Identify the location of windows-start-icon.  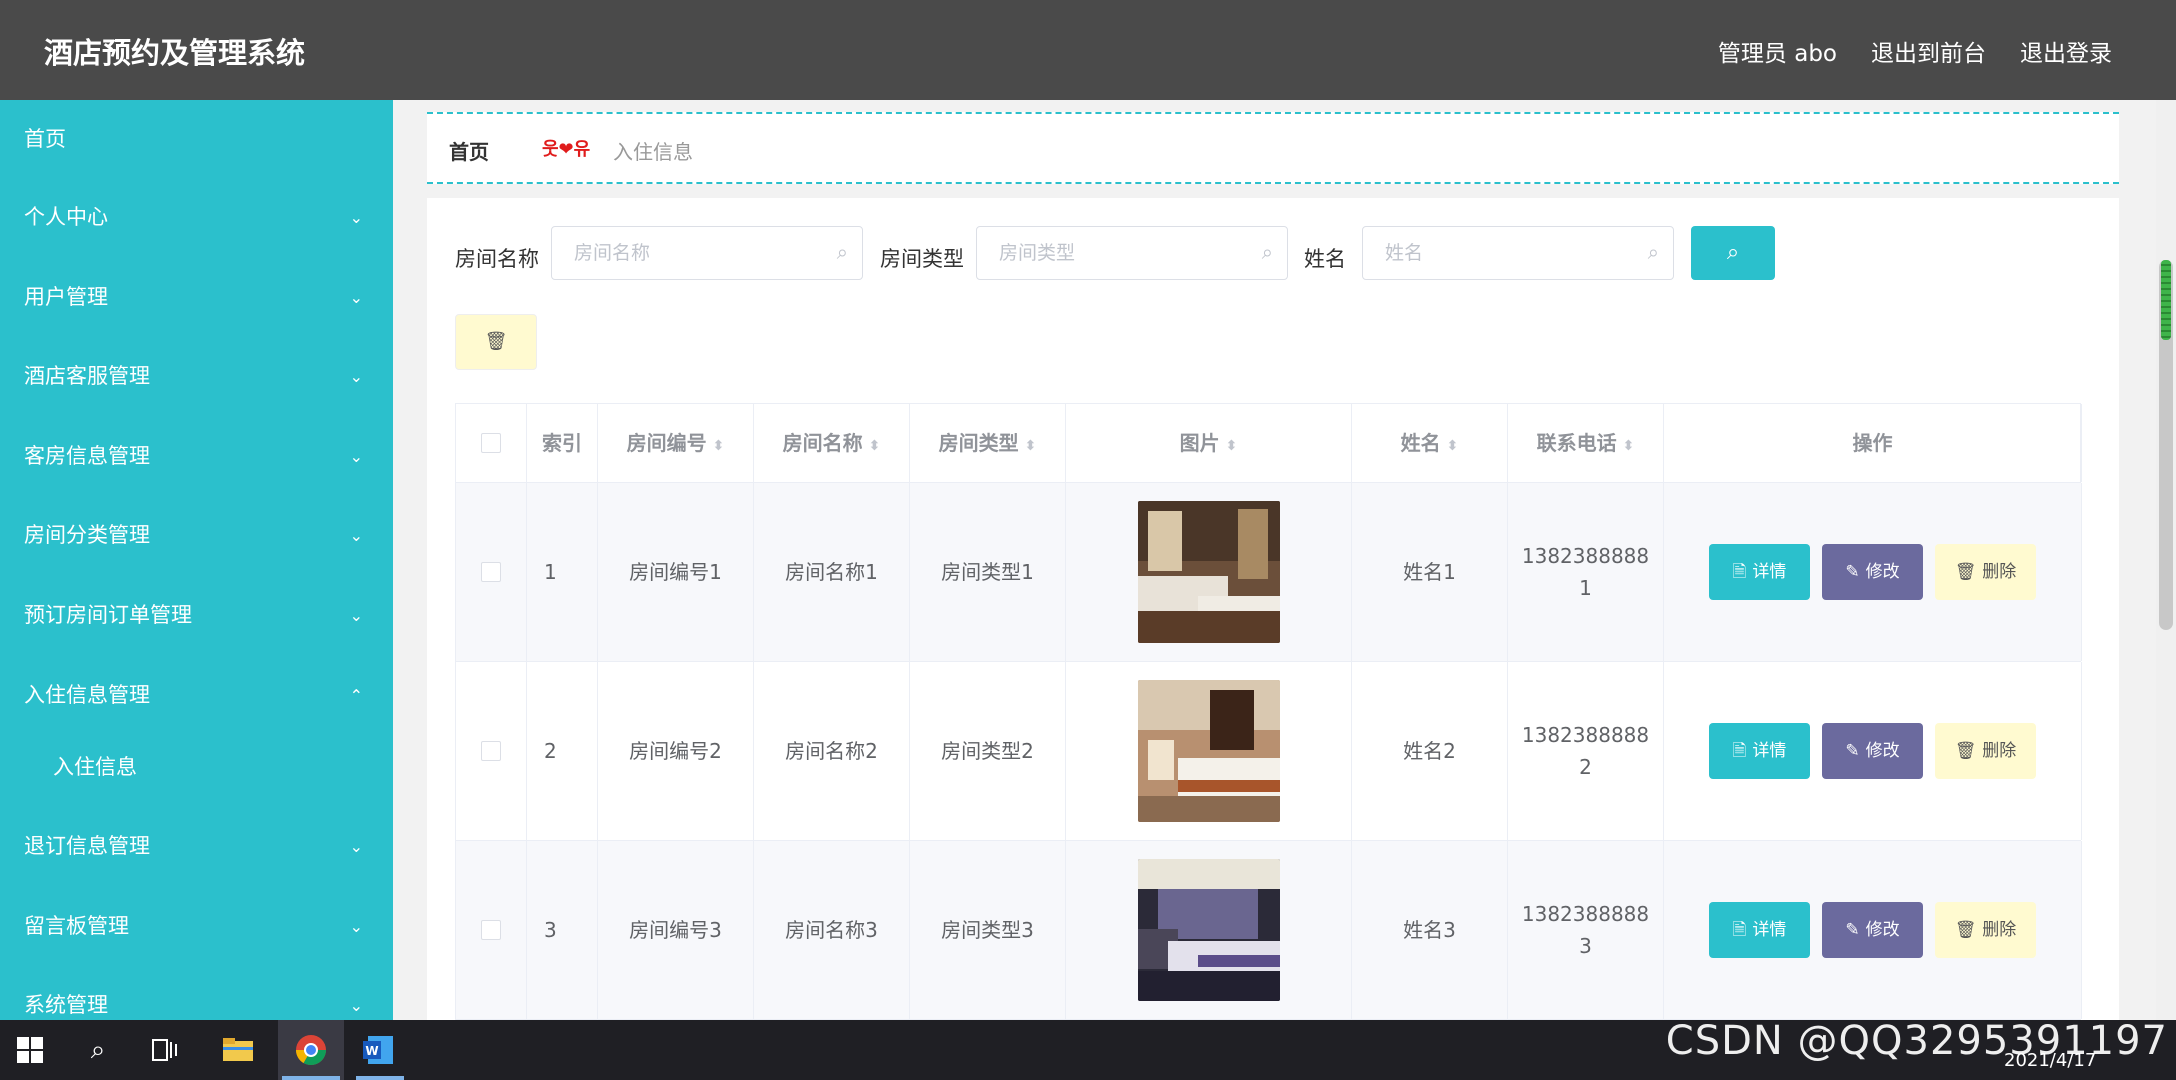
(30, 1050).